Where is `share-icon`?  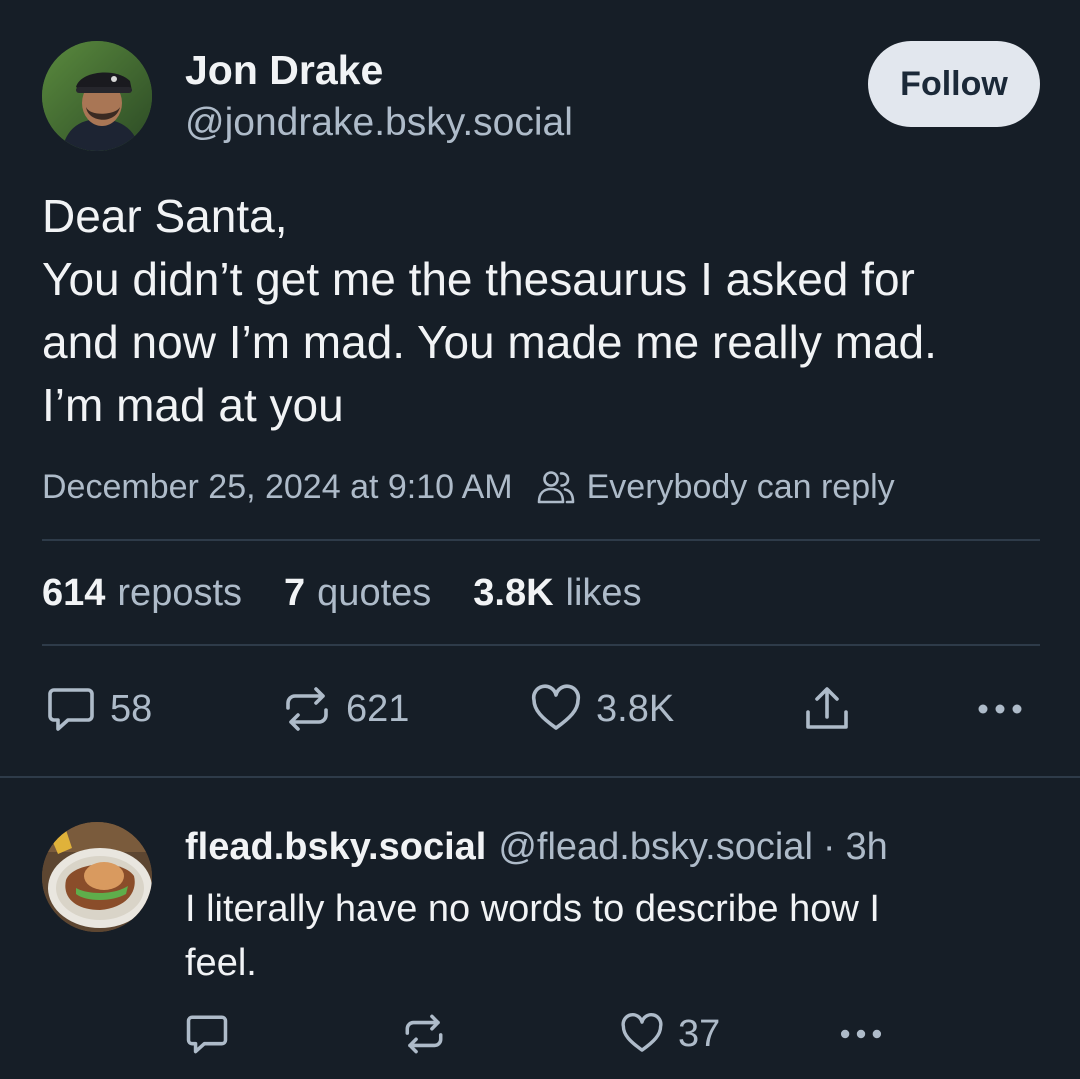 share-icon is located at coordinates (827, 708).